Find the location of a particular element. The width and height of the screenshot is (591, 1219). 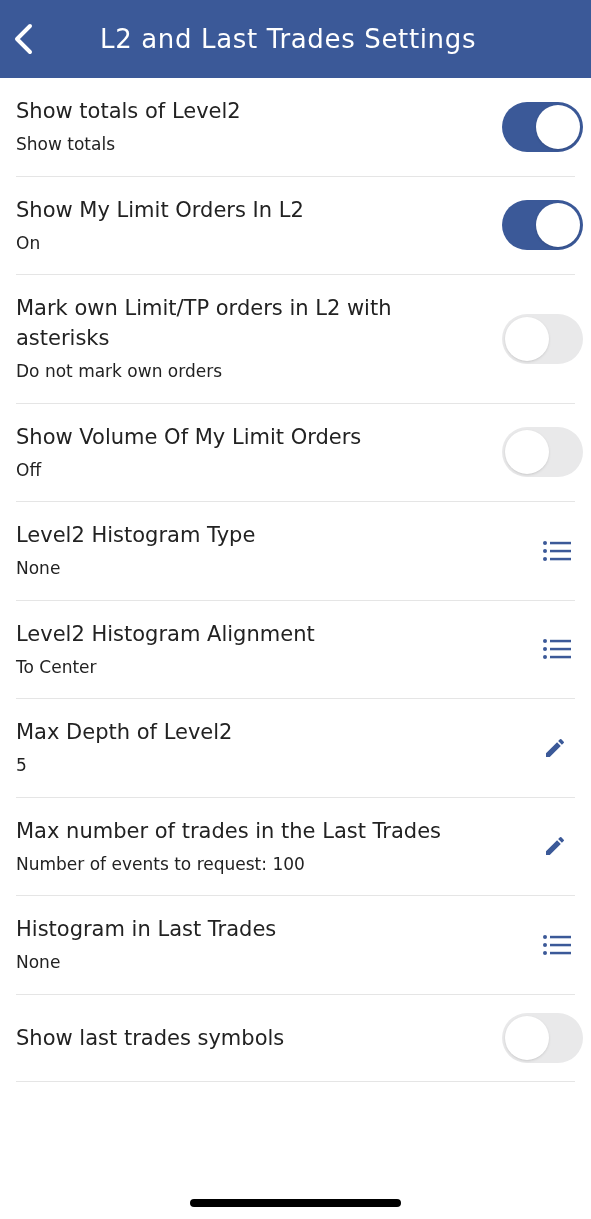

setting-title: Show Volume Of My Limit Orders is located at coordinates (189, 437).